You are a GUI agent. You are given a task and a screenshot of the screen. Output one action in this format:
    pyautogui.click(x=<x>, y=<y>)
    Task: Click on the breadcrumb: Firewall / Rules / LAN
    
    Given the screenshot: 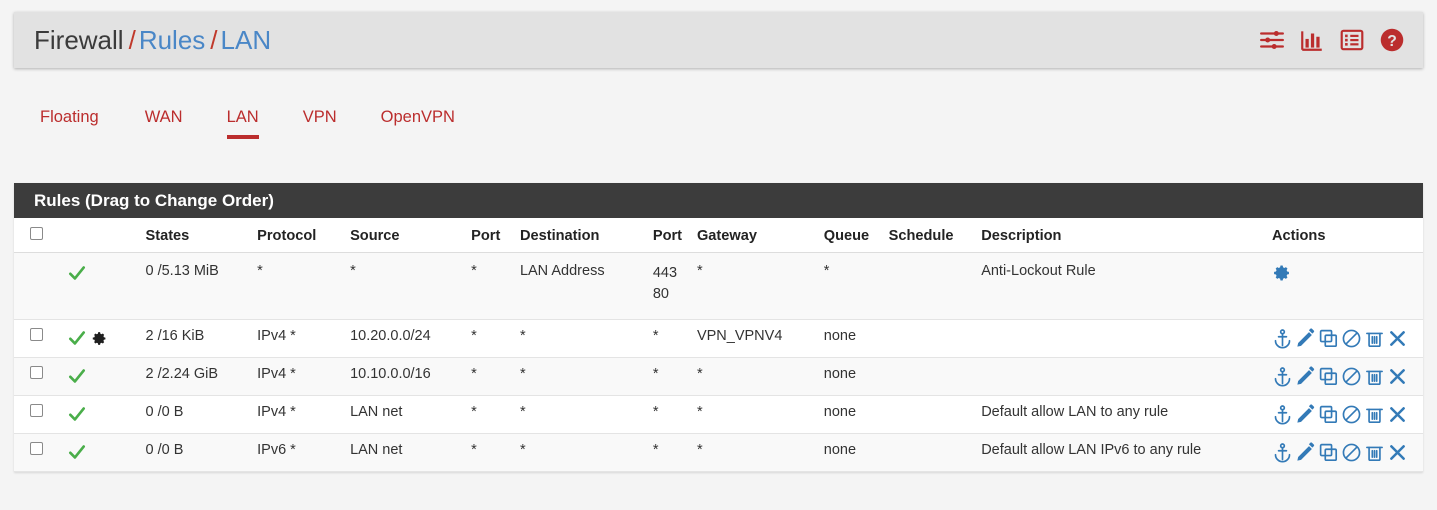 What is the action you would take?
    pyautogui.click(x=152, y=40)
    